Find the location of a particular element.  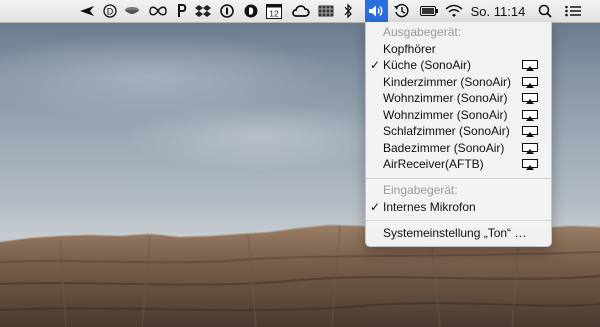

calendar-day: 12 is located at coordinates (274, 13).